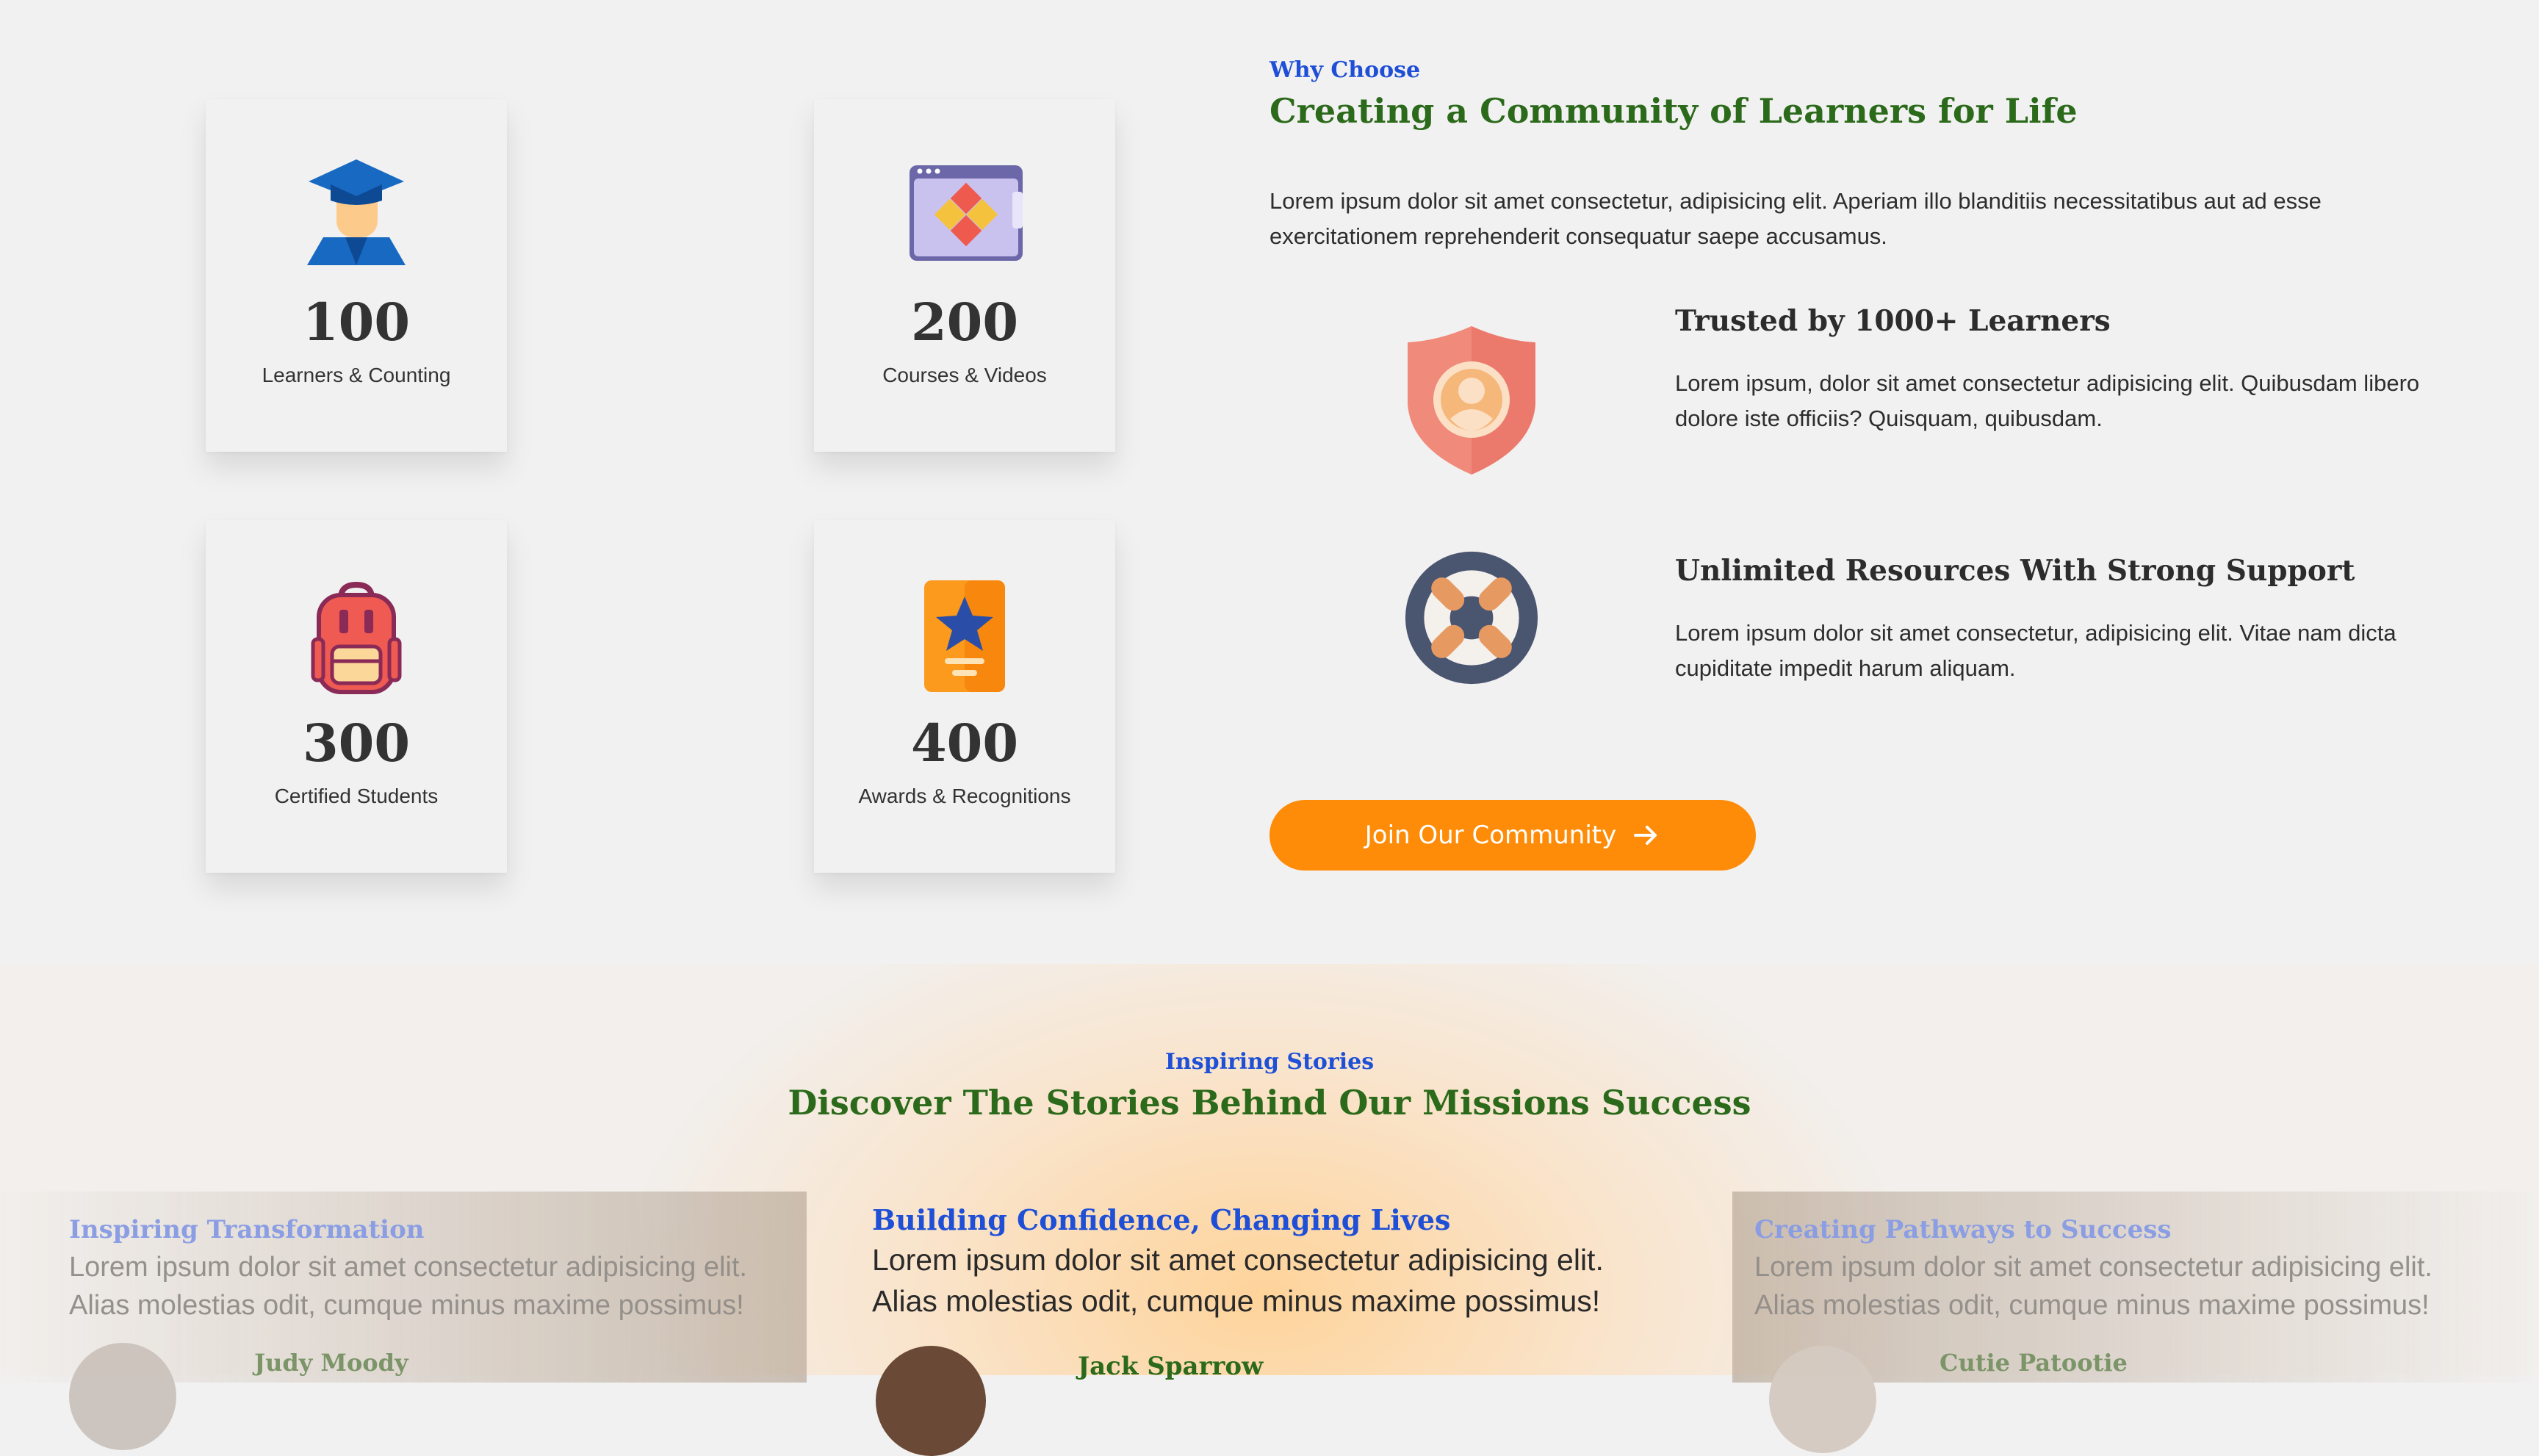 The width and height of the screenshot is (2539, 1456). What do you see at coordinates (1345, 70) in the screenshot?
I see `section-eyebrow: Why Choose` at bounding box center [1345, 70].